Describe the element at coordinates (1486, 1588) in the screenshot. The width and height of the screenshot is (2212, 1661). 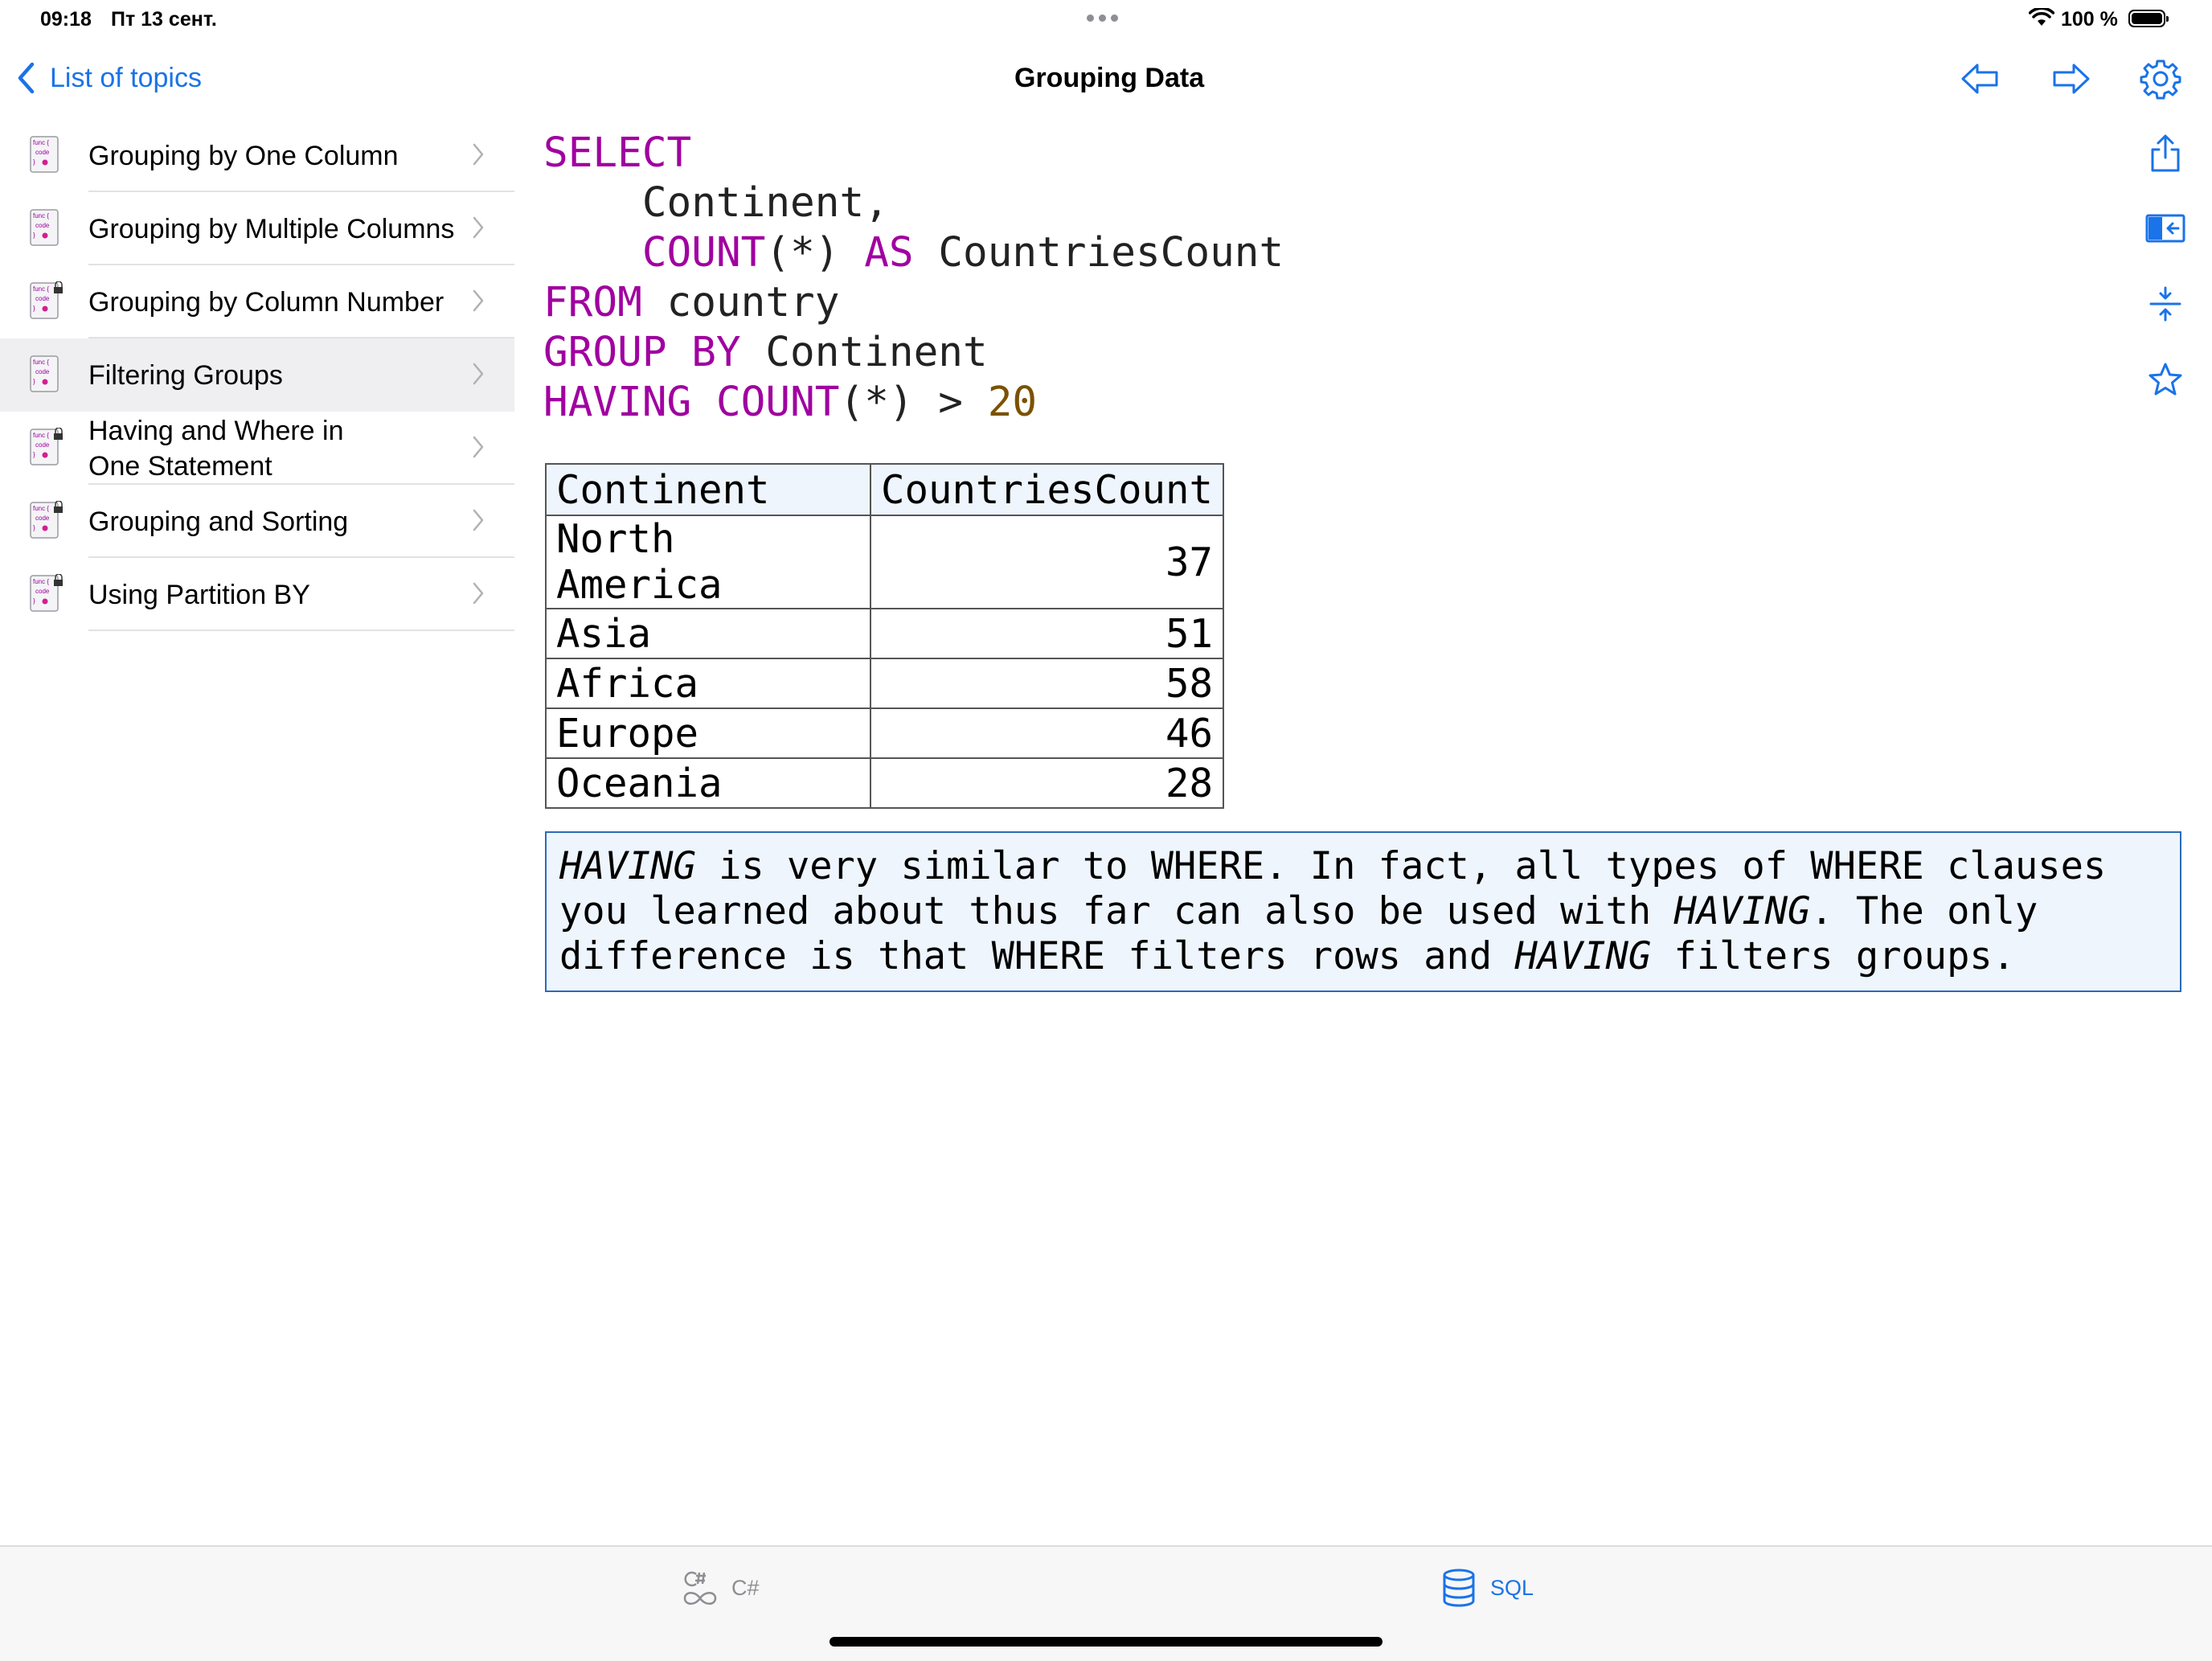
I see `tab-sql: SQL` at that location.